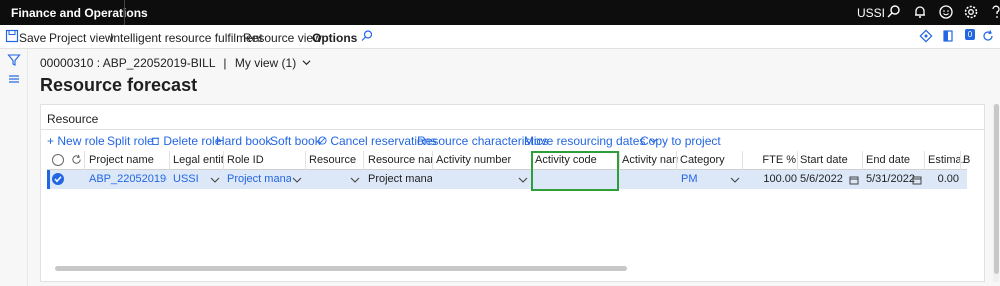 The height and width of the screenshot is (286, 1000). What do you see at coordinates (771, 160) in the screenshot?
I see `col-fte: FTE %` at bounding box center [771, 160].